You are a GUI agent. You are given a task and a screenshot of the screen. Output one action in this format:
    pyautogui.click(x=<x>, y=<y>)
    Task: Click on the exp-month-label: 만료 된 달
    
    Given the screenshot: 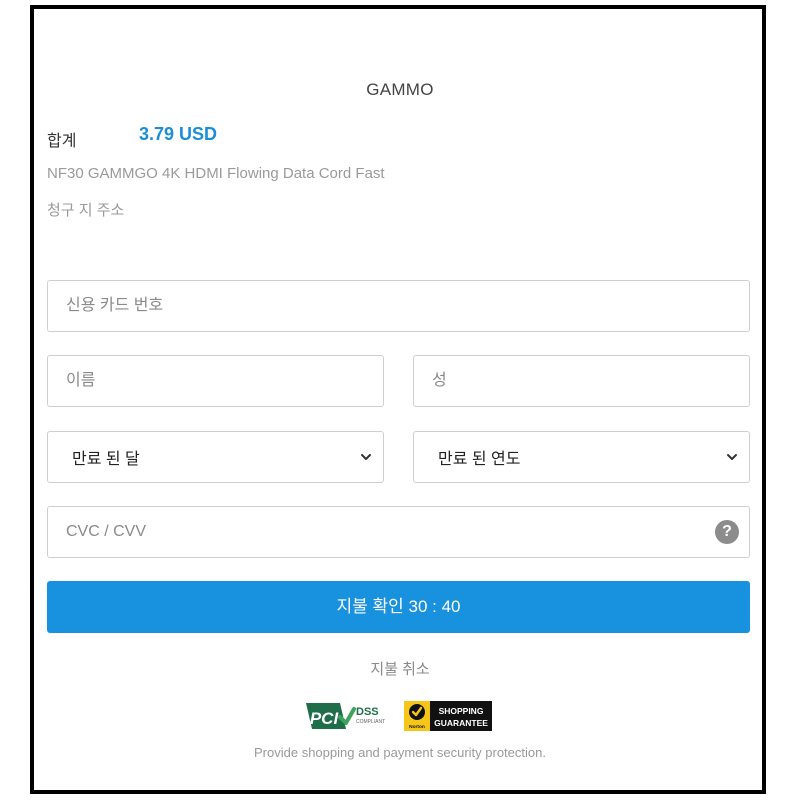 What is the action you would take?
    pyautogui.click(x=106, y=459)
    